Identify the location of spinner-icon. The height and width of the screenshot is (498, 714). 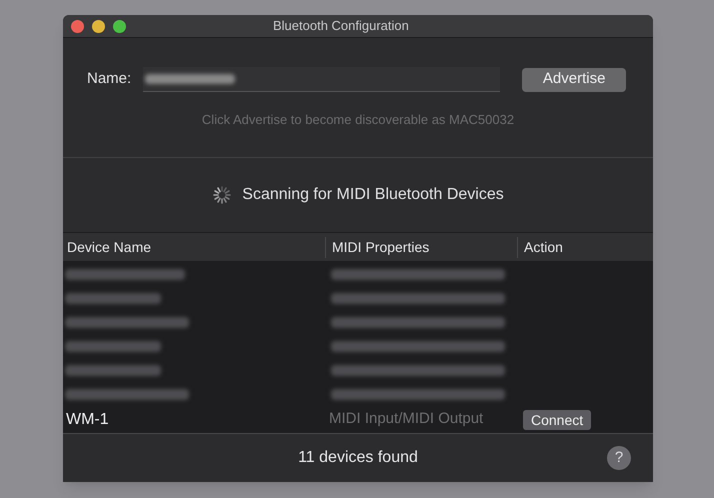
(222, 195).